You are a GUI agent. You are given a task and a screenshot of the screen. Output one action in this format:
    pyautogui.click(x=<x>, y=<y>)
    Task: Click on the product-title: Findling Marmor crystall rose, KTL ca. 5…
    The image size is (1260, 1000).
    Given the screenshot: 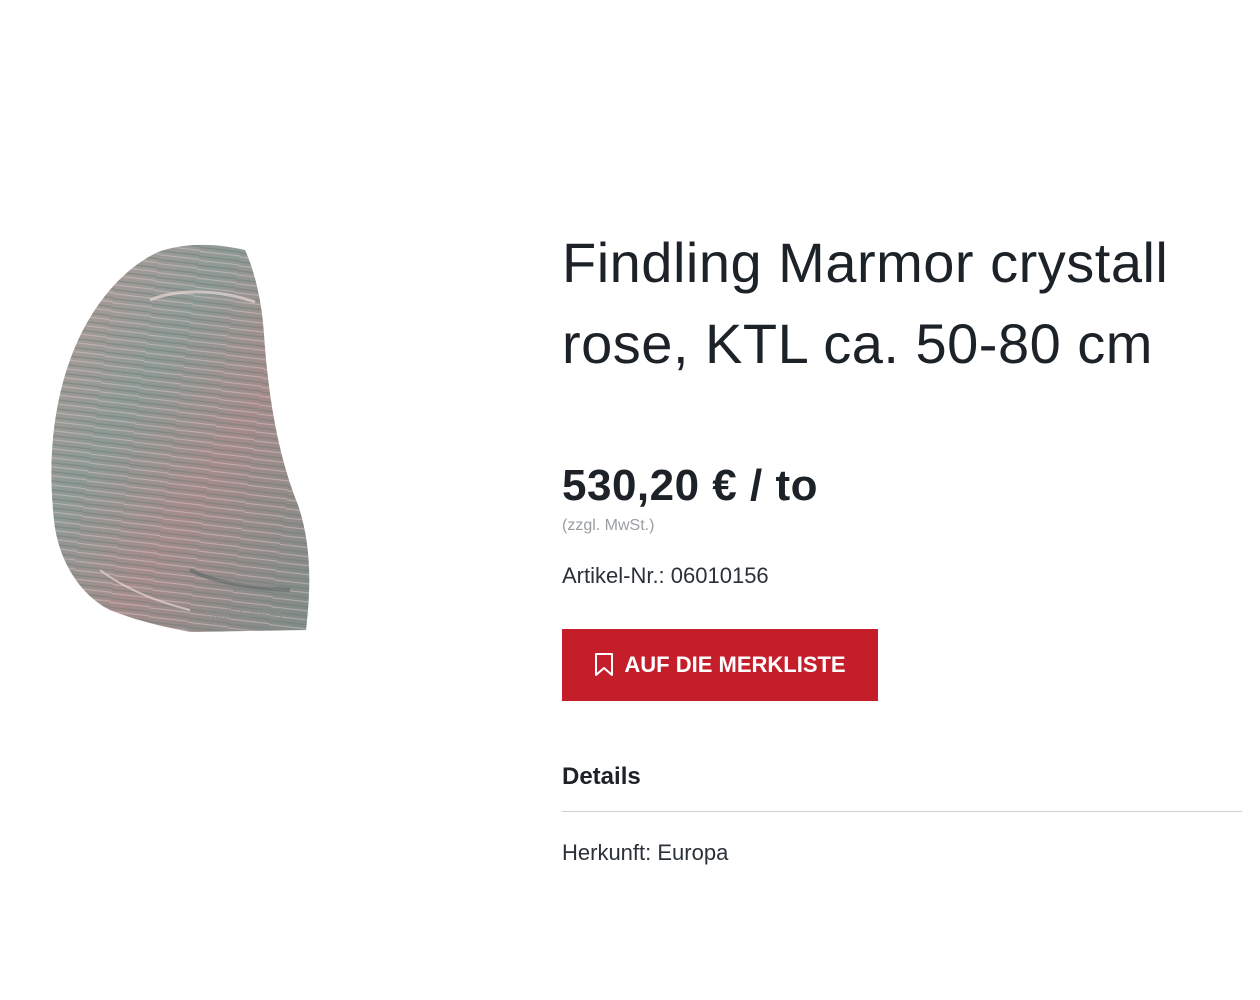 What is the action you would take?
    pyautogui.click(x=902, y=303)
    